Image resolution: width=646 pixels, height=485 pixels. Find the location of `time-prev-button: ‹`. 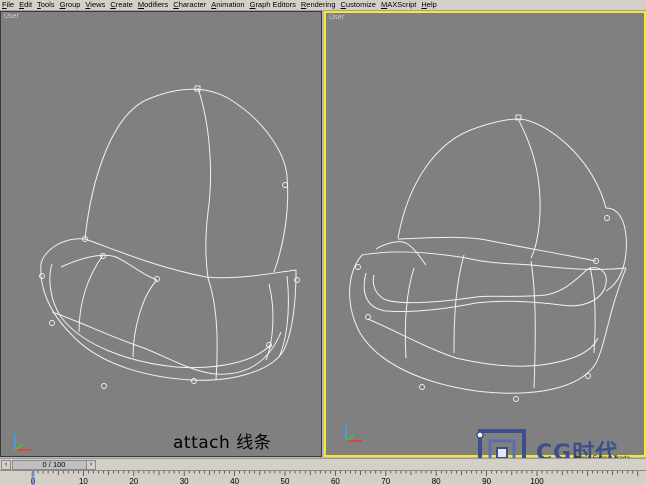

time-prev-button: ‹ is located at coordinates (6, 465).